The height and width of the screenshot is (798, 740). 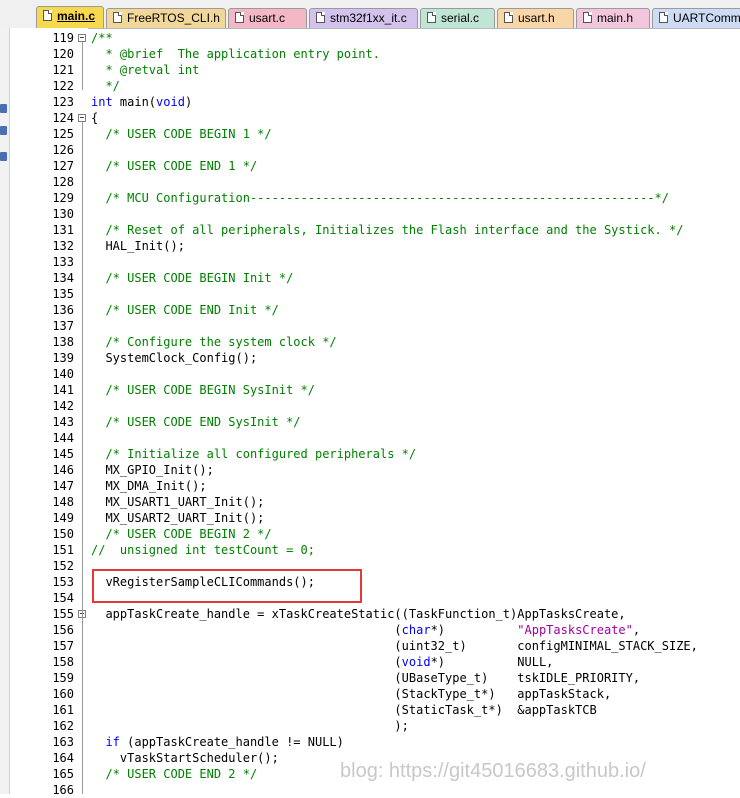 I want to click on code-token: HAL_Init();, so click(x=138, y=246).